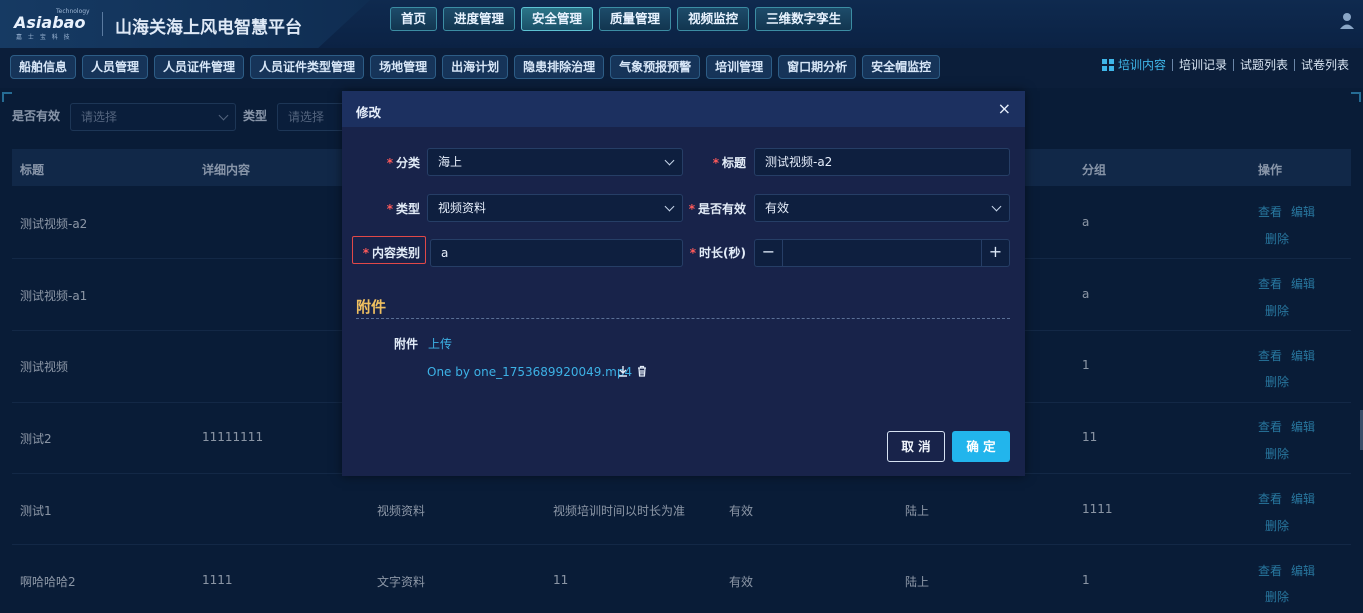 This screenshot has width=1363, height=613. What do you see at coordinates (713, 19) in the screenshot?
I see `topnav-video: 视频监控` at bounding box center [713, 19].